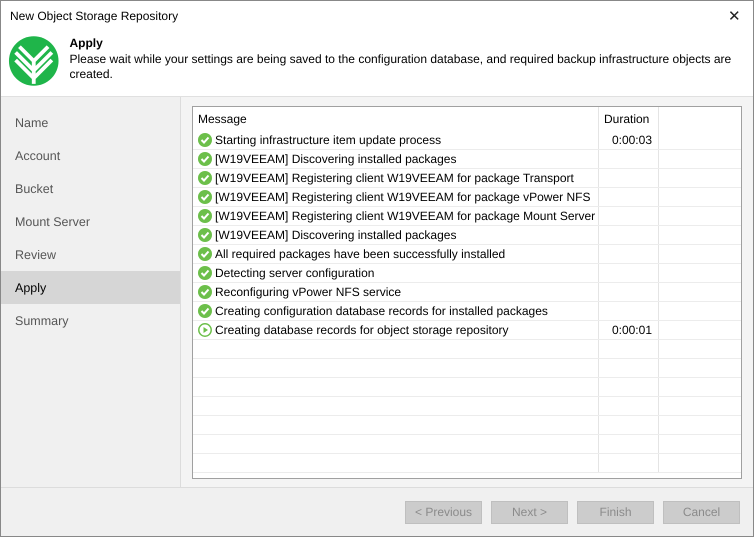  Describe the element at coordinates (632, 330) in the screenshot. I see `duration-text: 0:00:01` at that location.